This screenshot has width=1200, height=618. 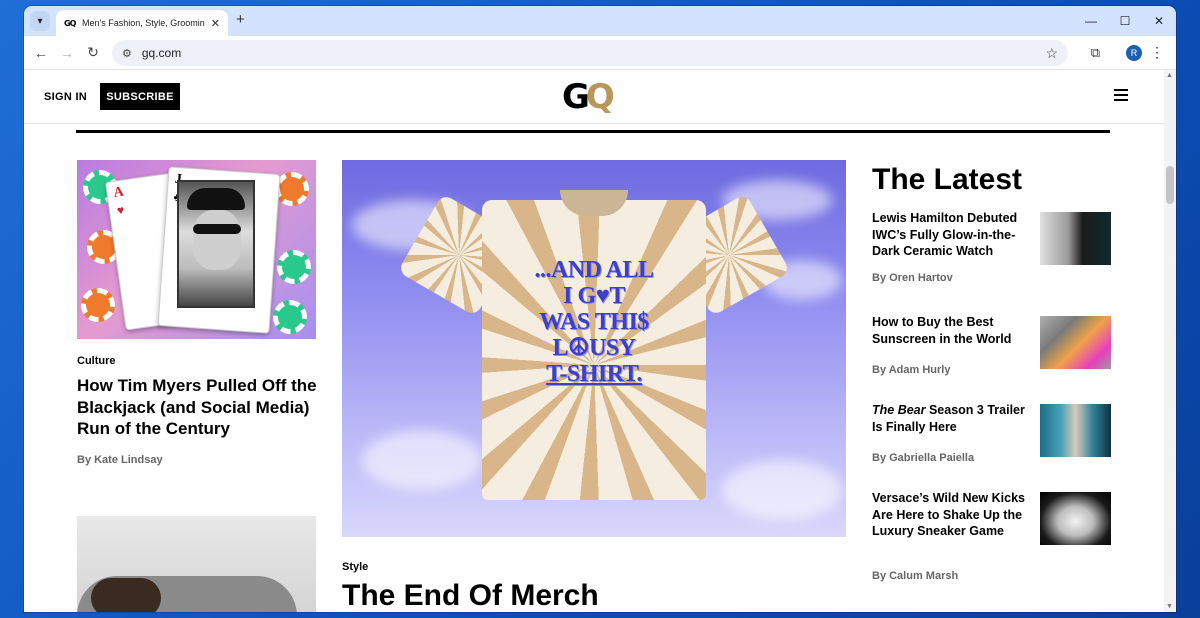 What do you see at coordinates (1157, 52) in the screenshot?
I see `kebab-icon: ⋮` at bounding box center [1157, 52].